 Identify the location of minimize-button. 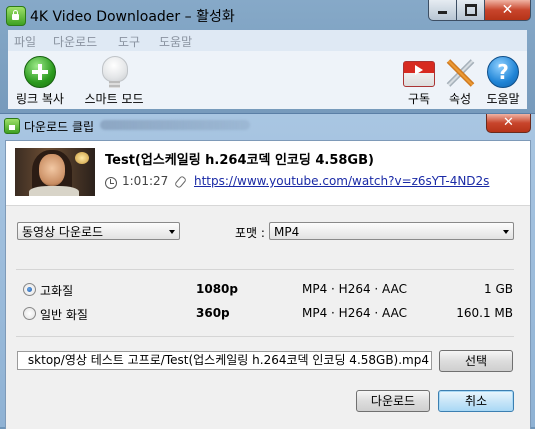
(442, 10).